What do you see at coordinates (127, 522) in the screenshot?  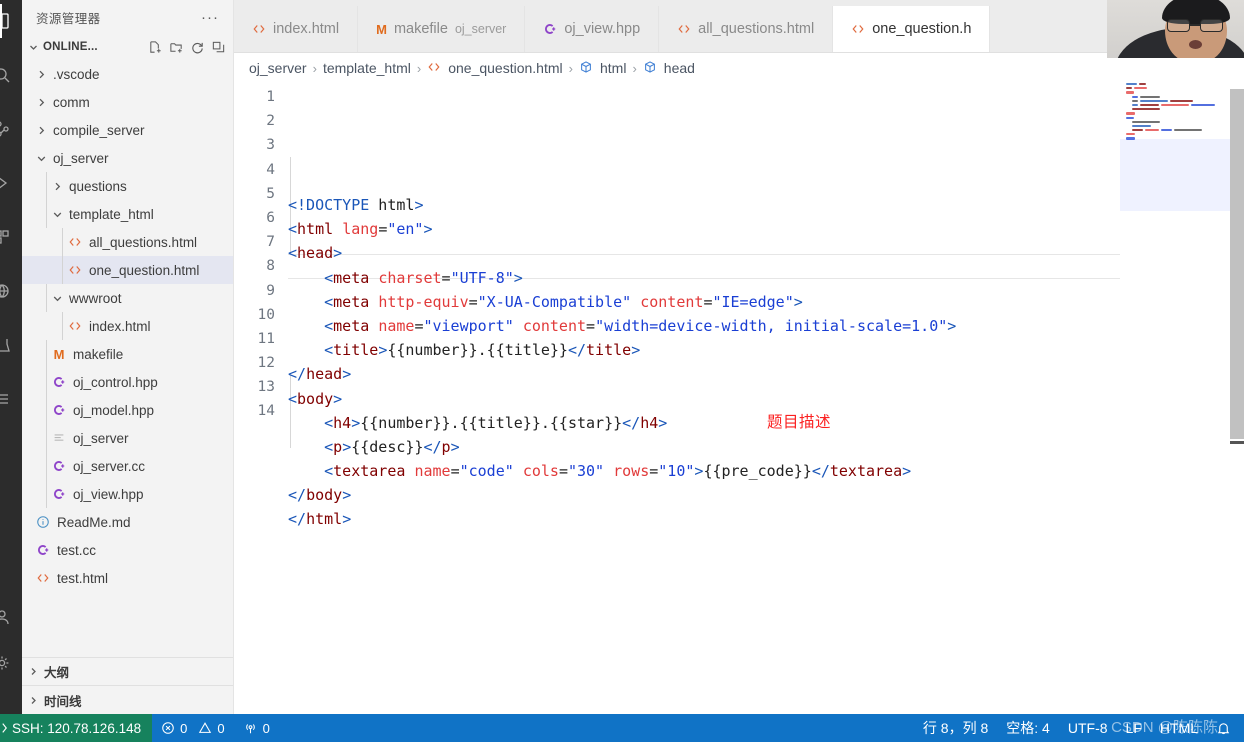 I see `tree-file-ReadMe.md: ReadMe.md` at bounding box center [127, 522].